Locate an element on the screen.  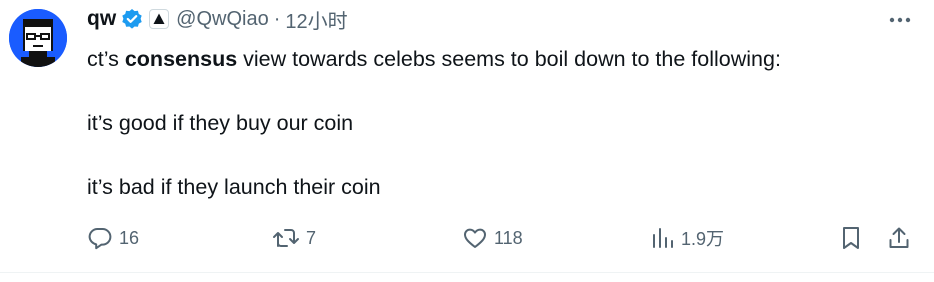
share-button is located at coordinates (899, 238).